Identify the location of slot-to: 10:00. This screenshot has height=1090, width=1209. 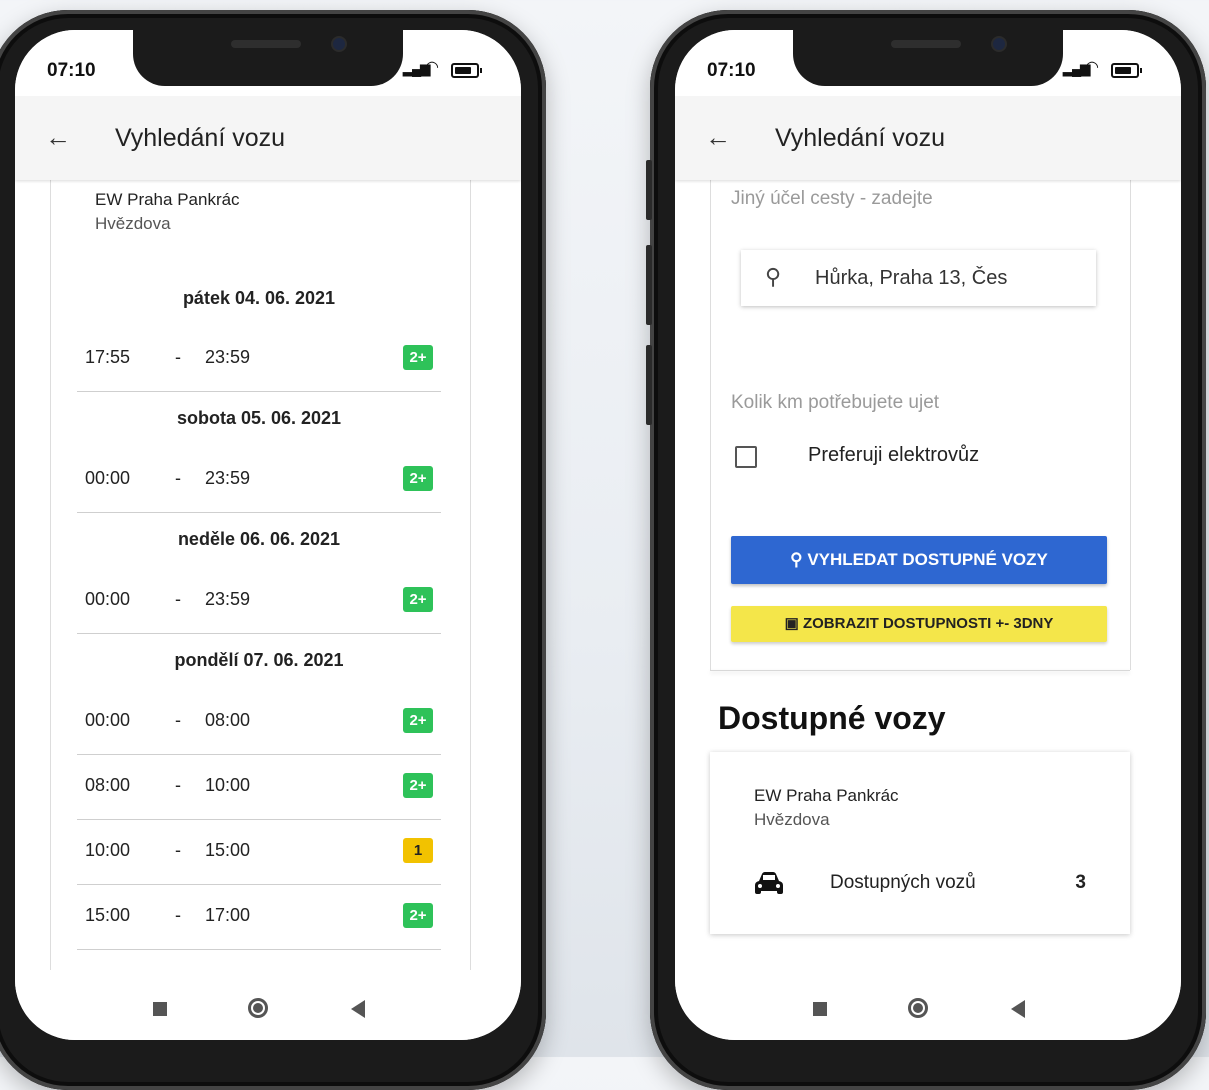
(228, 785).